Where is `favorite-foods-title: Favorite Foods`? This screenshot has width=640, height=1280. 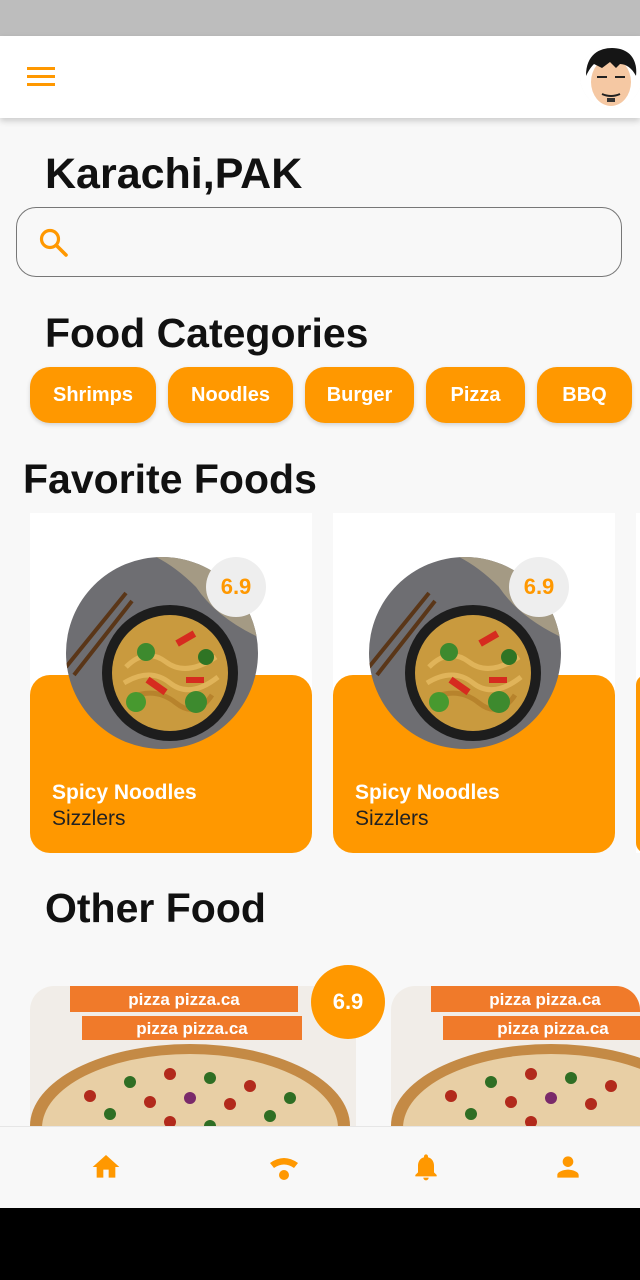 favorite-foods-title: Favorite Foods is located at coordinates (170, 479).